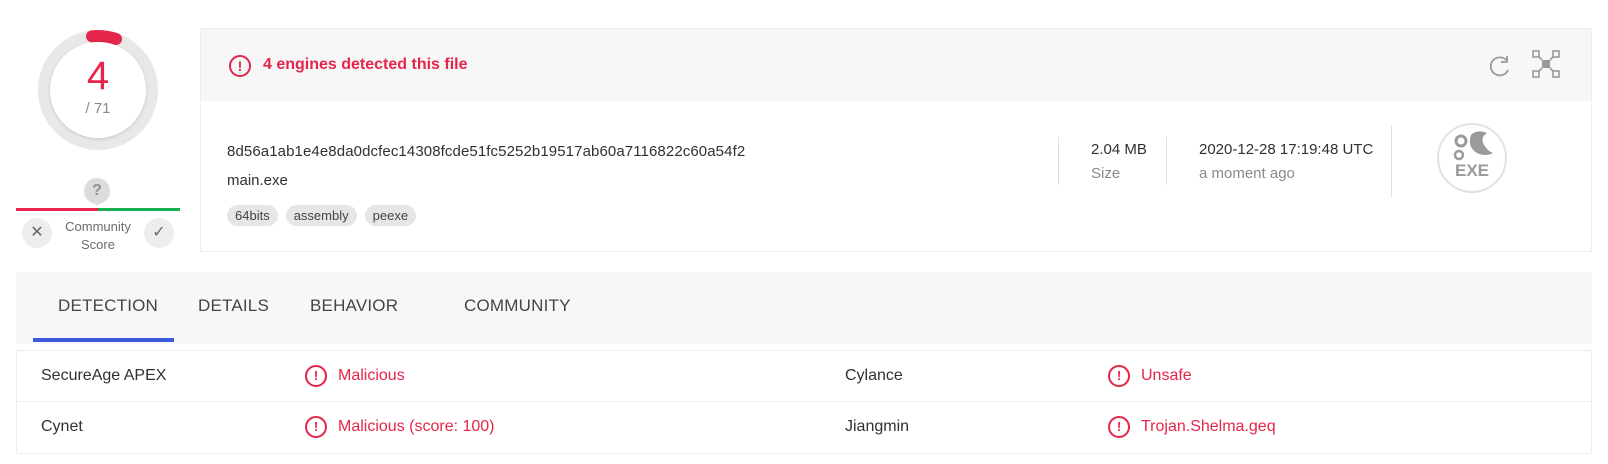  What do you see at coordinates (1119, 149) in the screenshot?
I see `file-size-value: 2.04 MB` at bounding box center [1119, 149].